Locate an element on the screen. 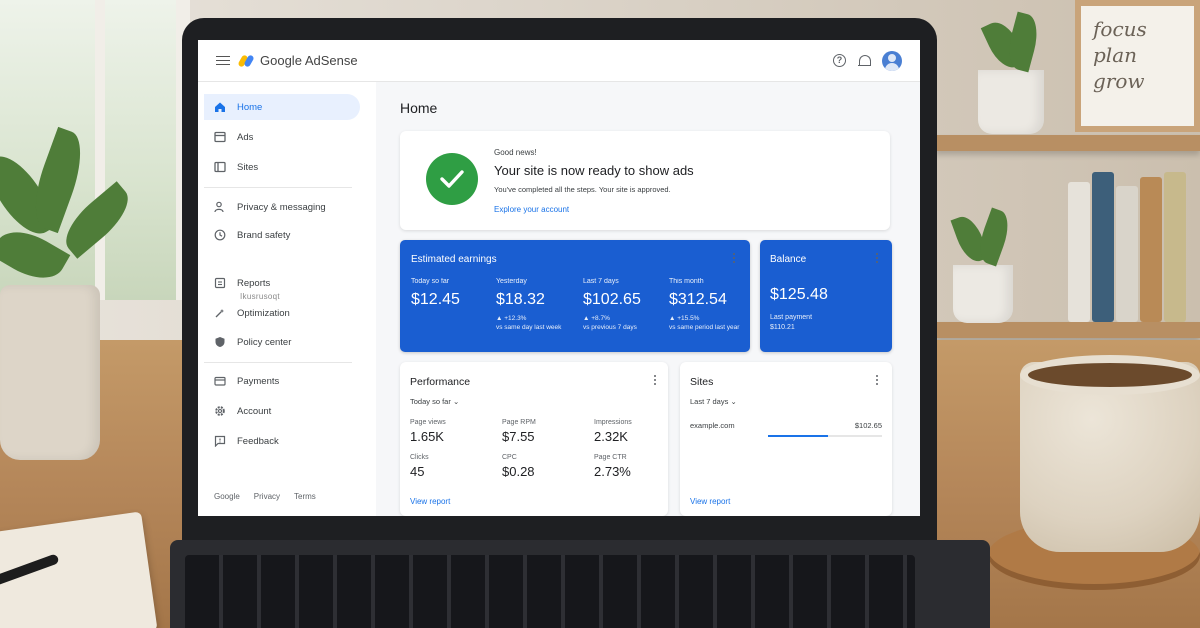 Image resolution: width=1200 pixels, height=628 pixels. metric-value: $0.28 is located at coordinates (518, 471).